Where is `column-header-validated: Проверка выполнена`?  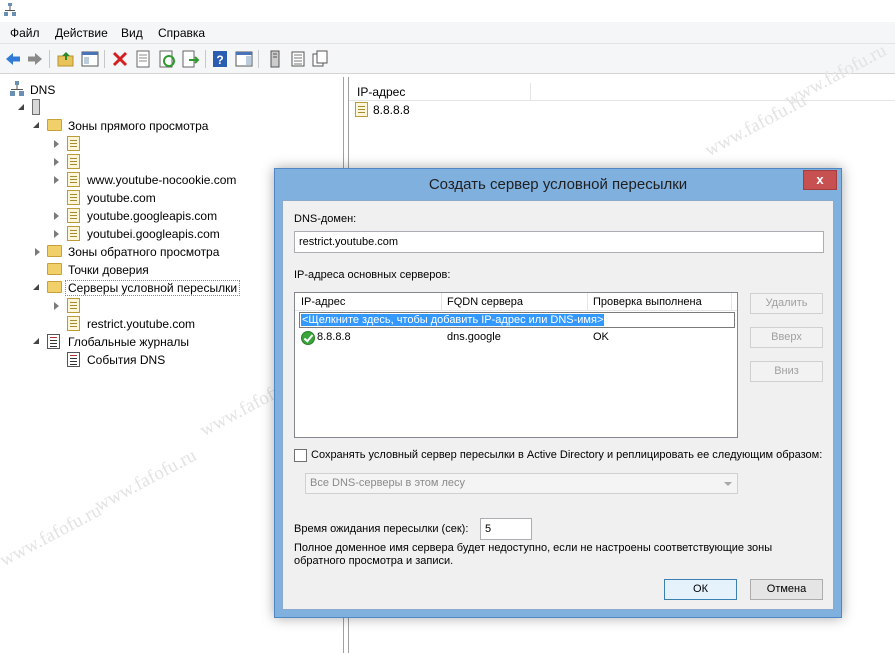
column-header-validated: Проверка выполнена is located at coordinates (647, 302).